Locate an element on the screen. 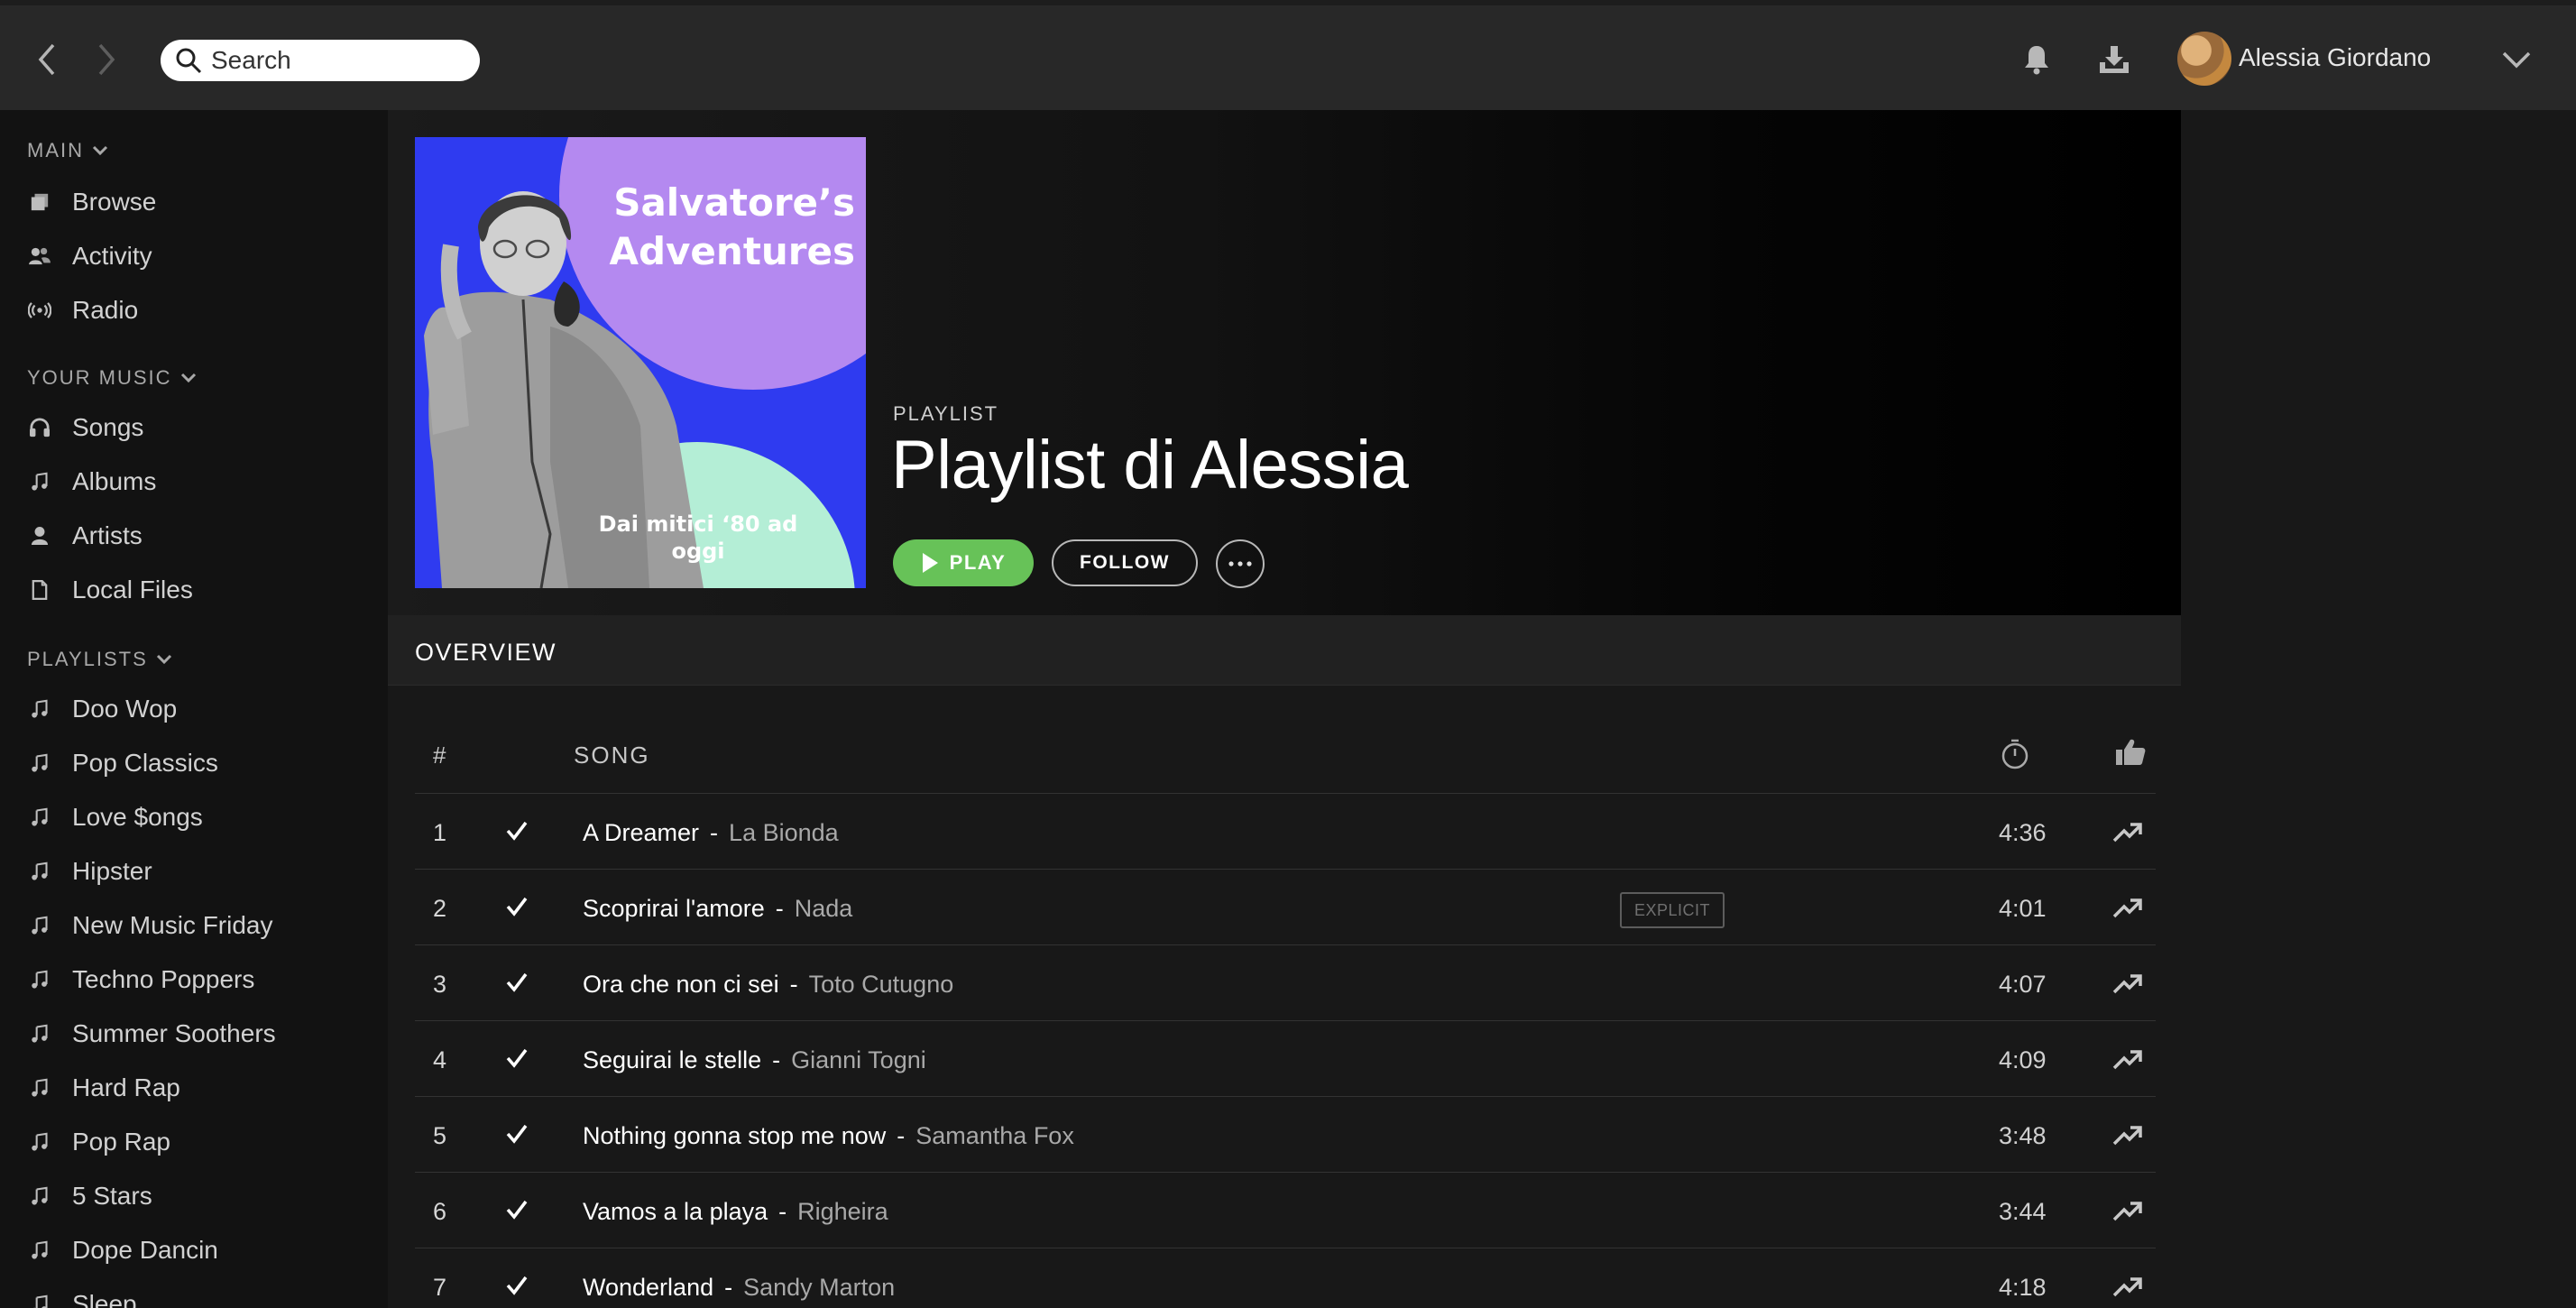  sidebar-item-pop-rap: Pop Rap is located at coordinates (98, 1142).